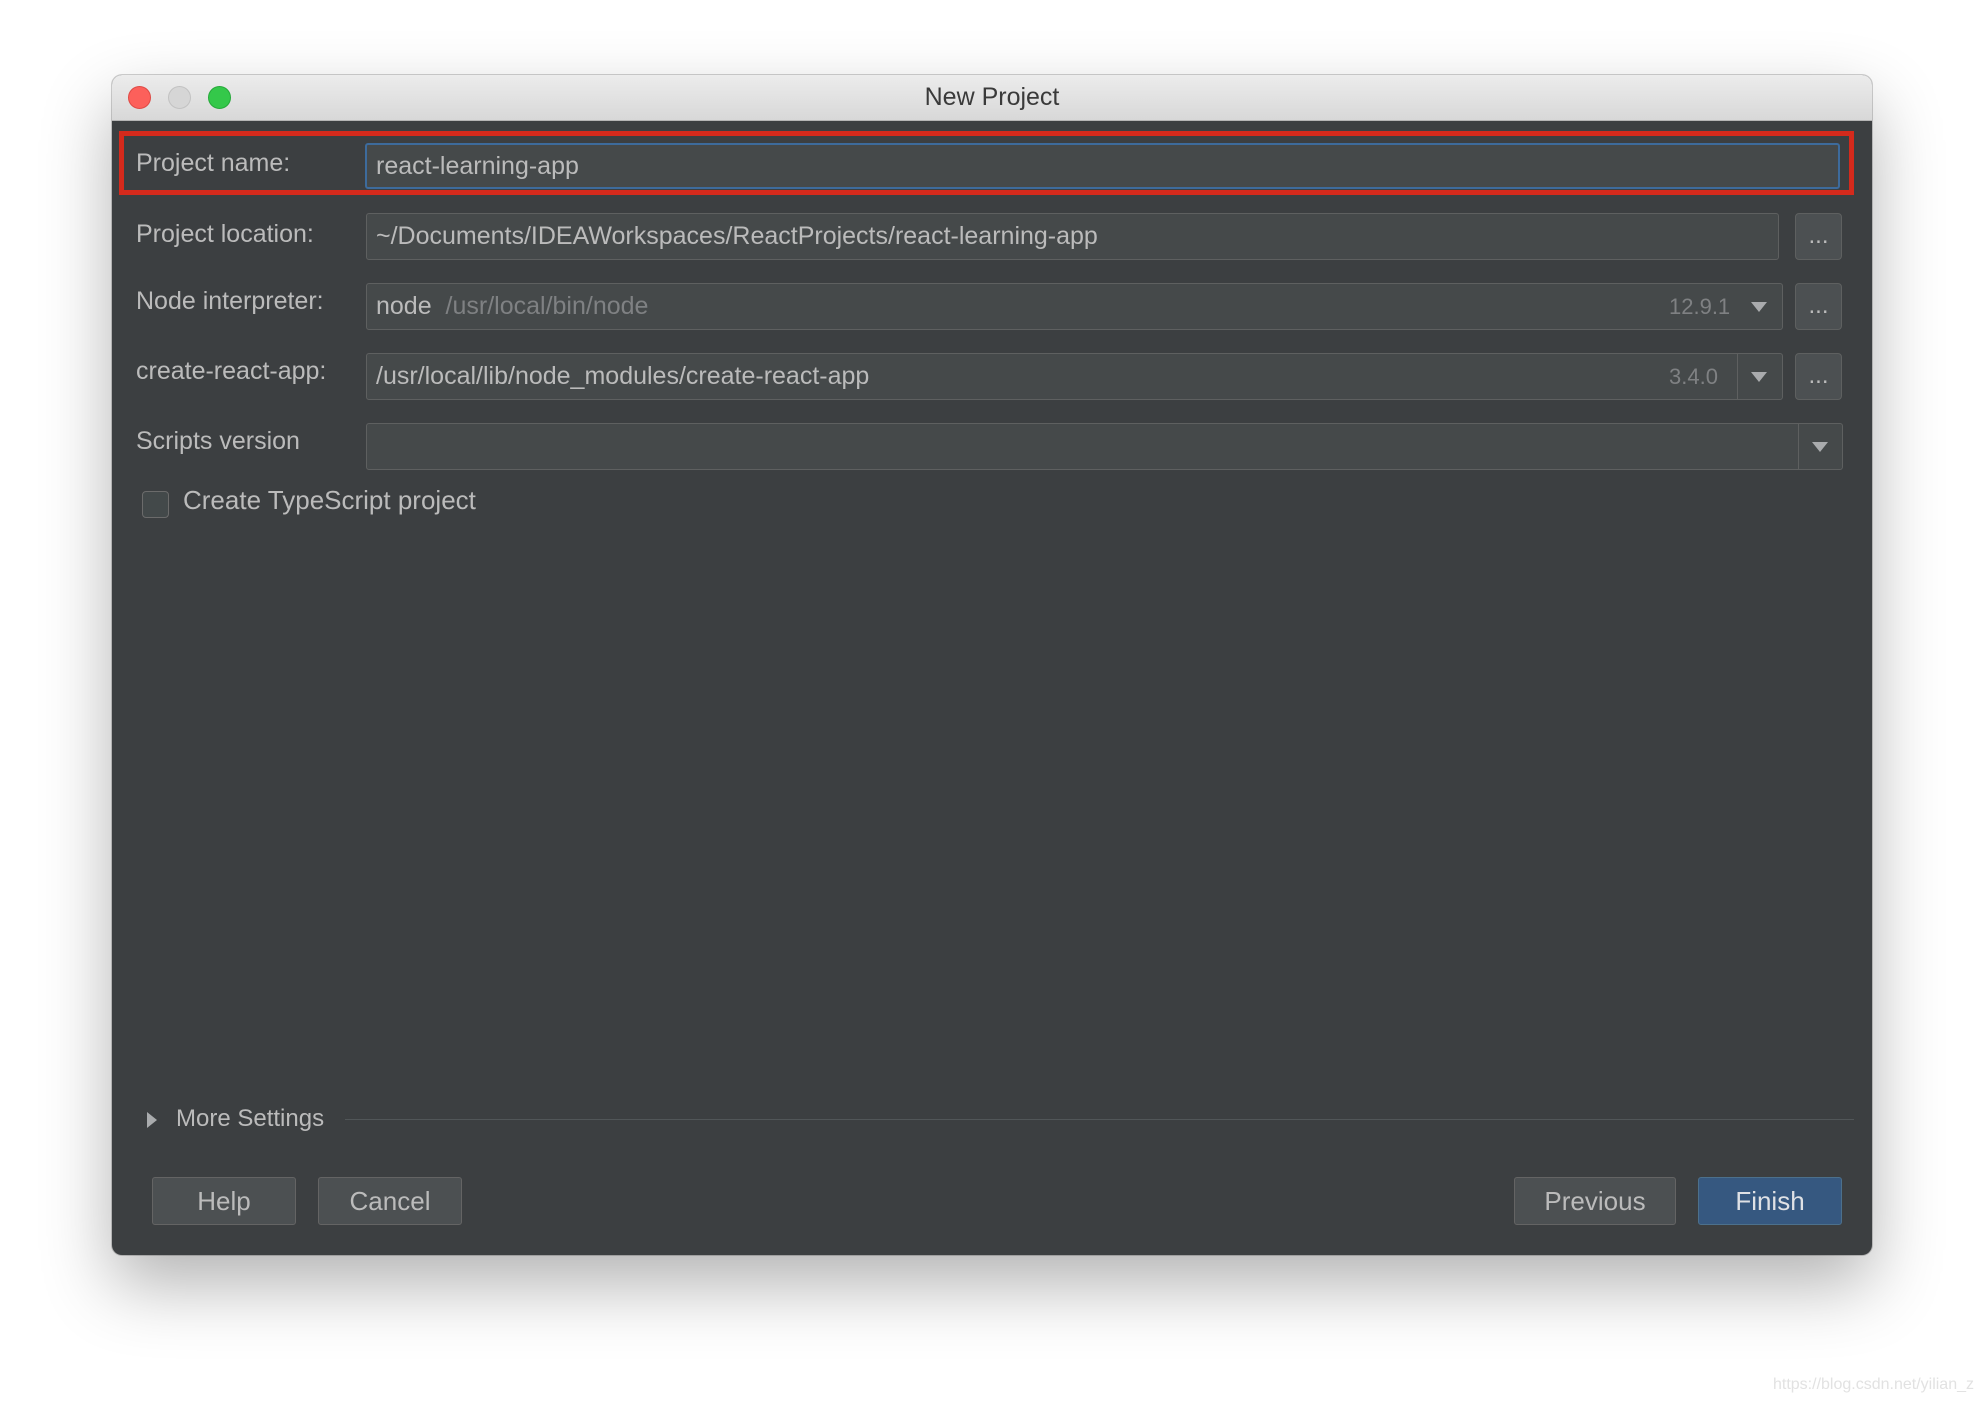 This screenshot has height=1404, width=1984. Describe the element at coordinates (155, 504) in the screenshot. I see `typescript-checkbox` at that location.